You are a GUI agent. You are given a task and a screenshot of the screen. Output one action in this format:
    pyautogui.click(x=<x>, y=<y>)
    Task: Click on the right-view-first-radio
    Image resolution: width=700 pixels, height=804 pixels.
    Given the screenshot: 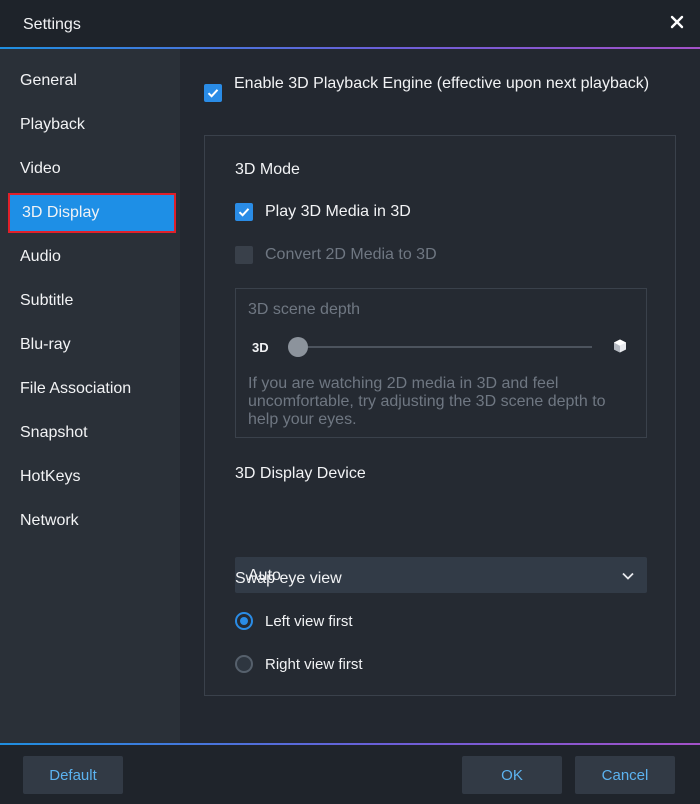 What is the action you would take?
    pyautogui.click(x=244, y=664)
    